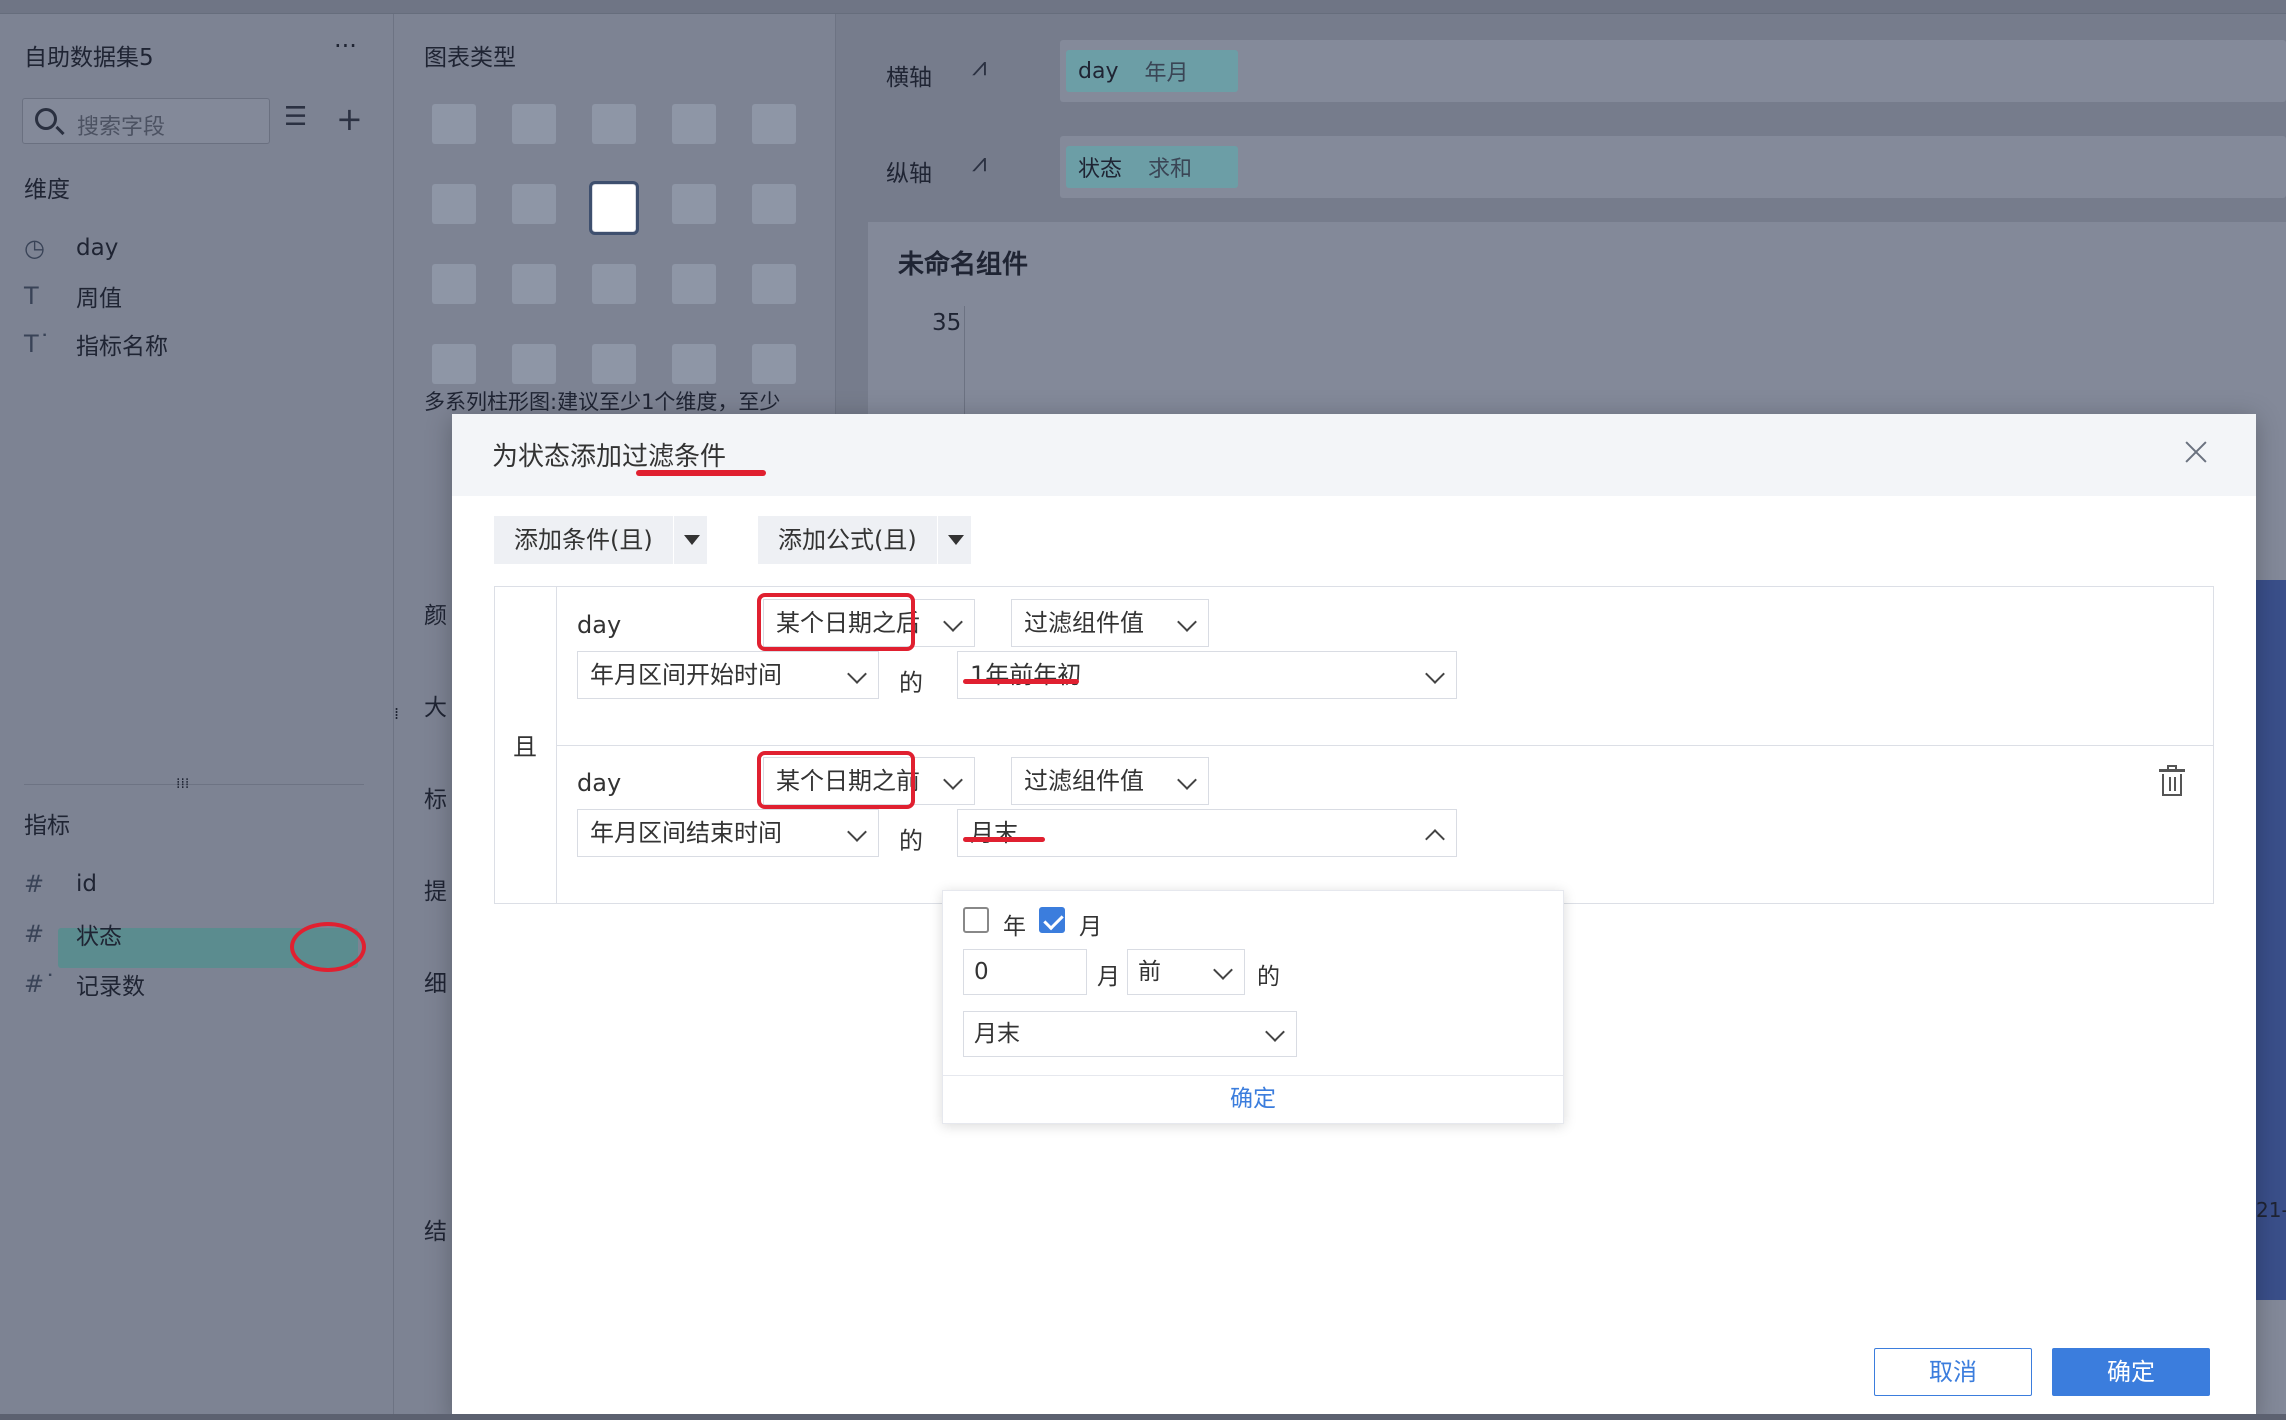  Describe the element at coordinates (599, 783) in the screenshot. I see `condition-2-field: day` at that location.